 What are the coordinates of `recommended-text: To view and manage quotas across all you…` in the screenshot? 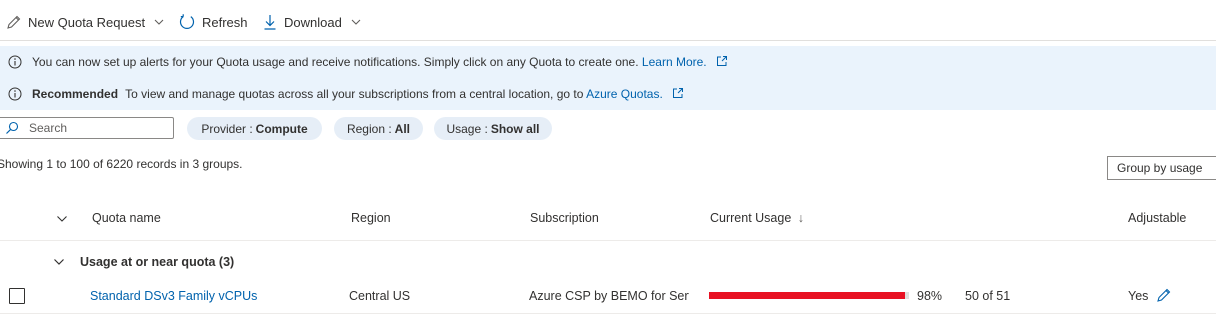 It's located at (354, 94).